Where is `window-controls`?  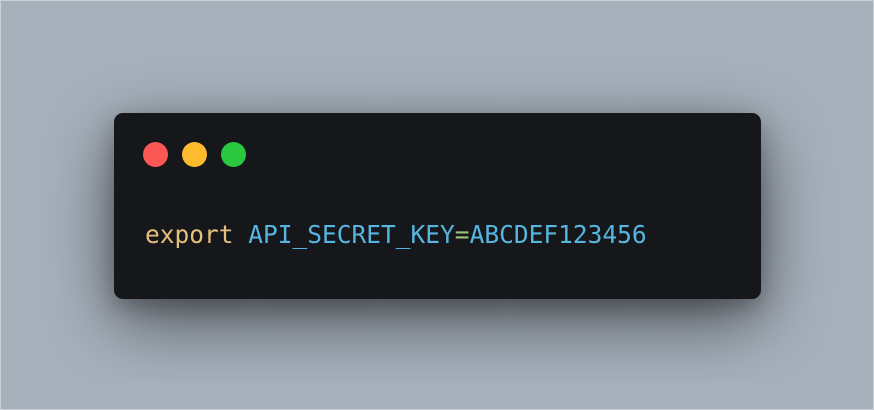 window-controls is located at coordinates (194, 154).